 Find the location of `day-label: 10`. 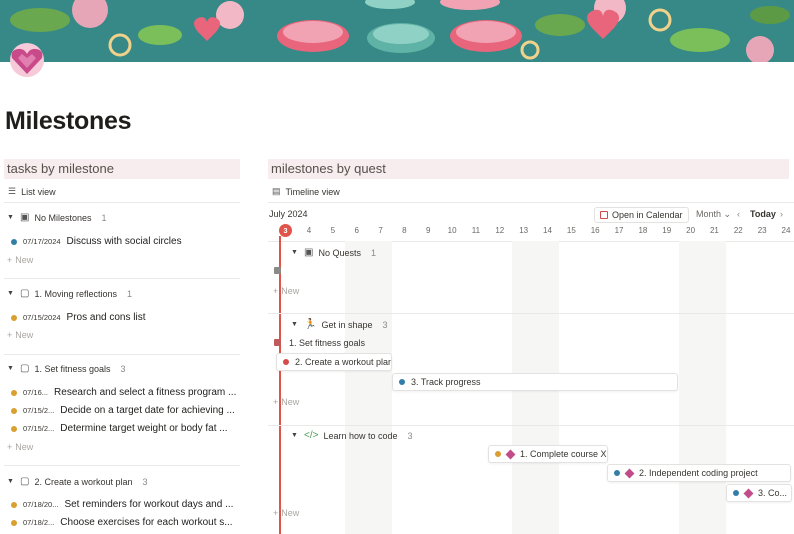

day-label: 10 is located at coordinates (452, 230).